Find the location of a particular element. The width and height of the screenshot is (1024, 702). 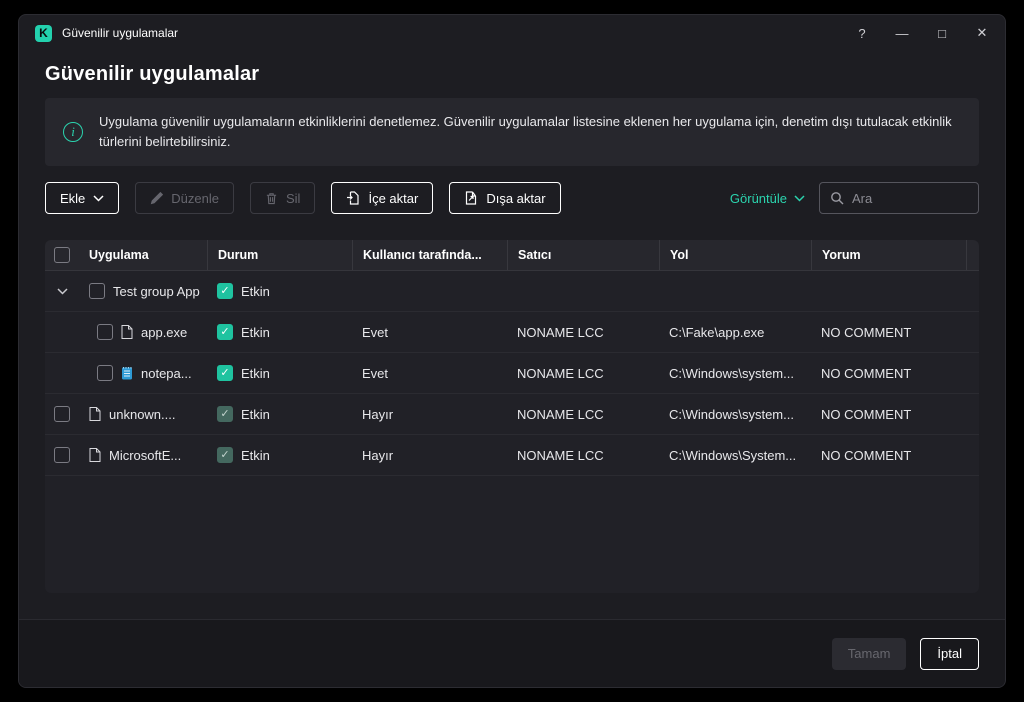

info-icon: i is located at coordinates (73, 132).